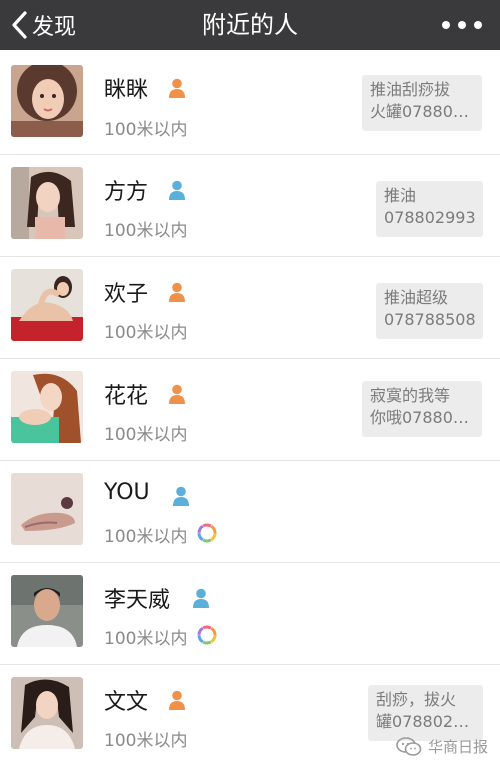 The image size is (500, 767). I want to click on signature-bubble: 推油超级 078788508, so click(429, 311).